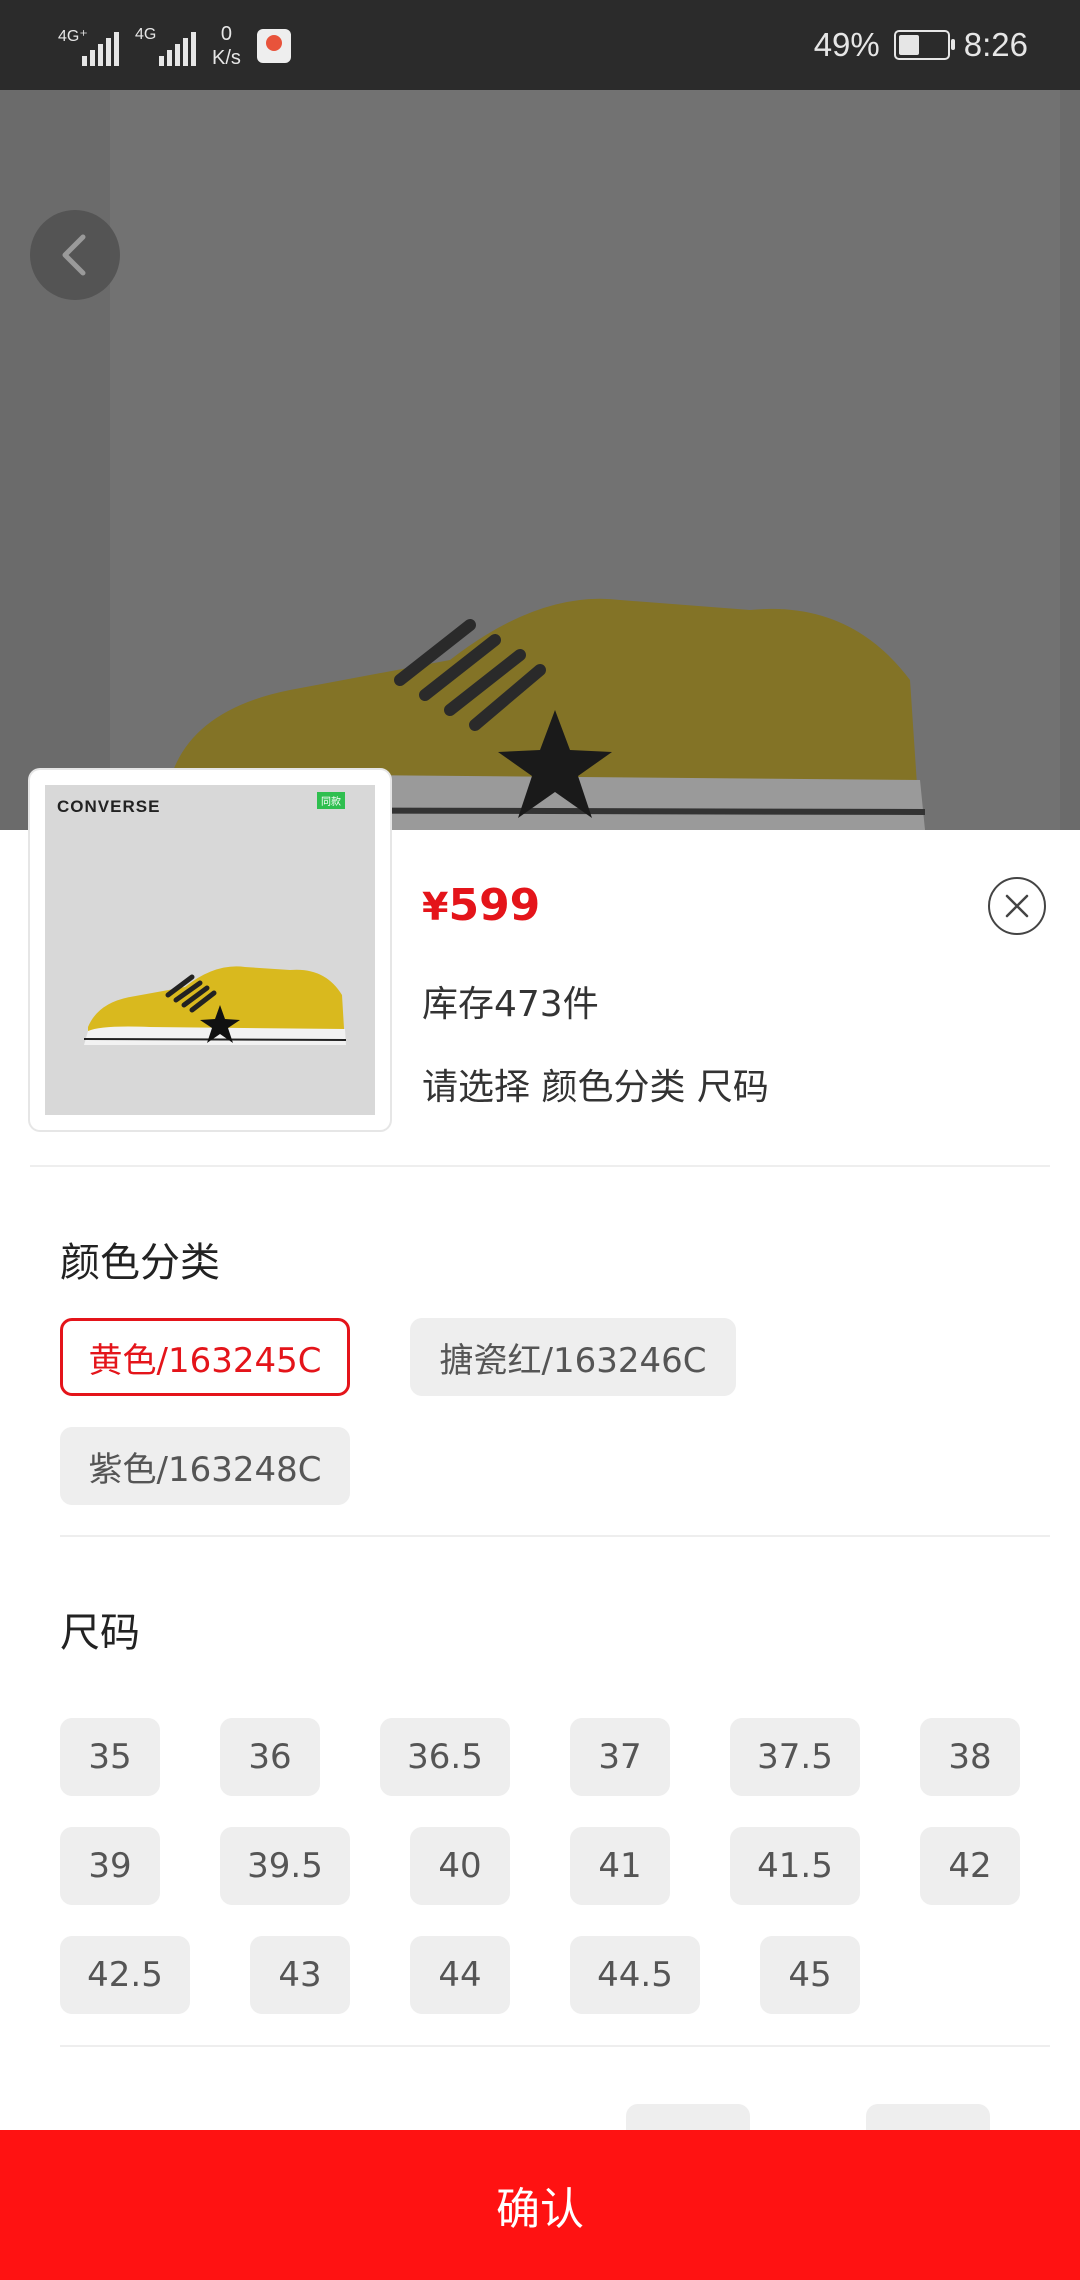  Describe the element at coordinates (88, 46) in the screenshot. I see `signal-icon: 4G⁺` at that location.